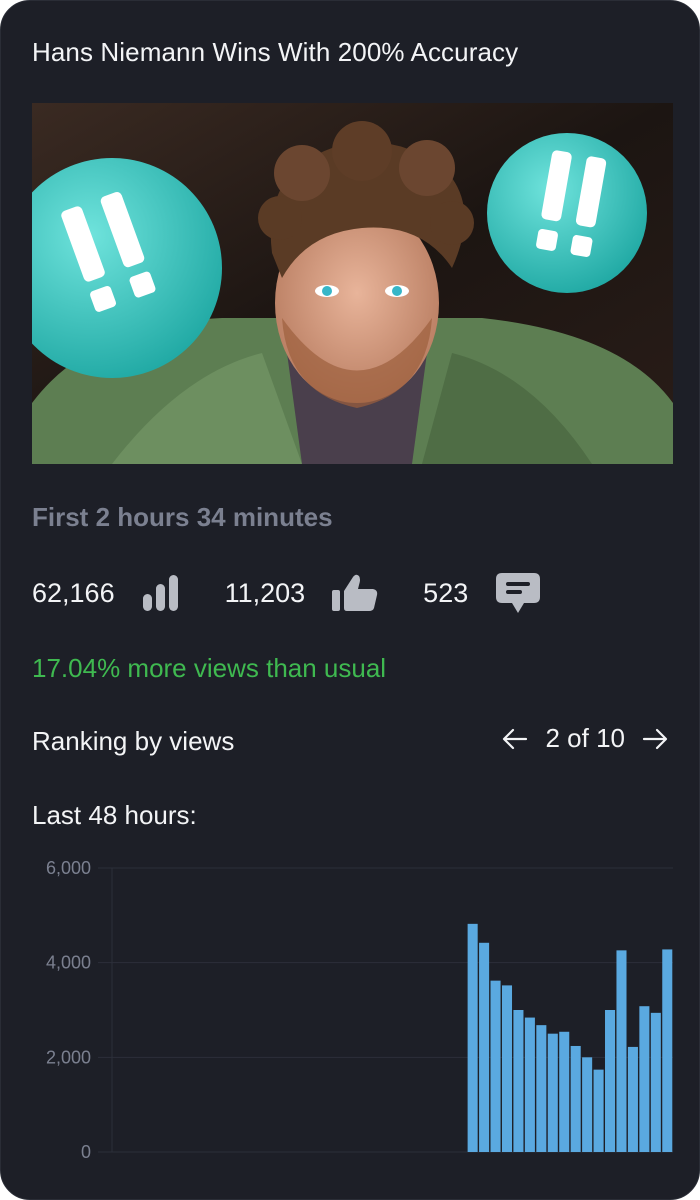 The width and height of the screenshot is (700, 1200). Describe the element at coordinates (265, 592) in the screenshot. I see `likes-count: 11,203` at that location.